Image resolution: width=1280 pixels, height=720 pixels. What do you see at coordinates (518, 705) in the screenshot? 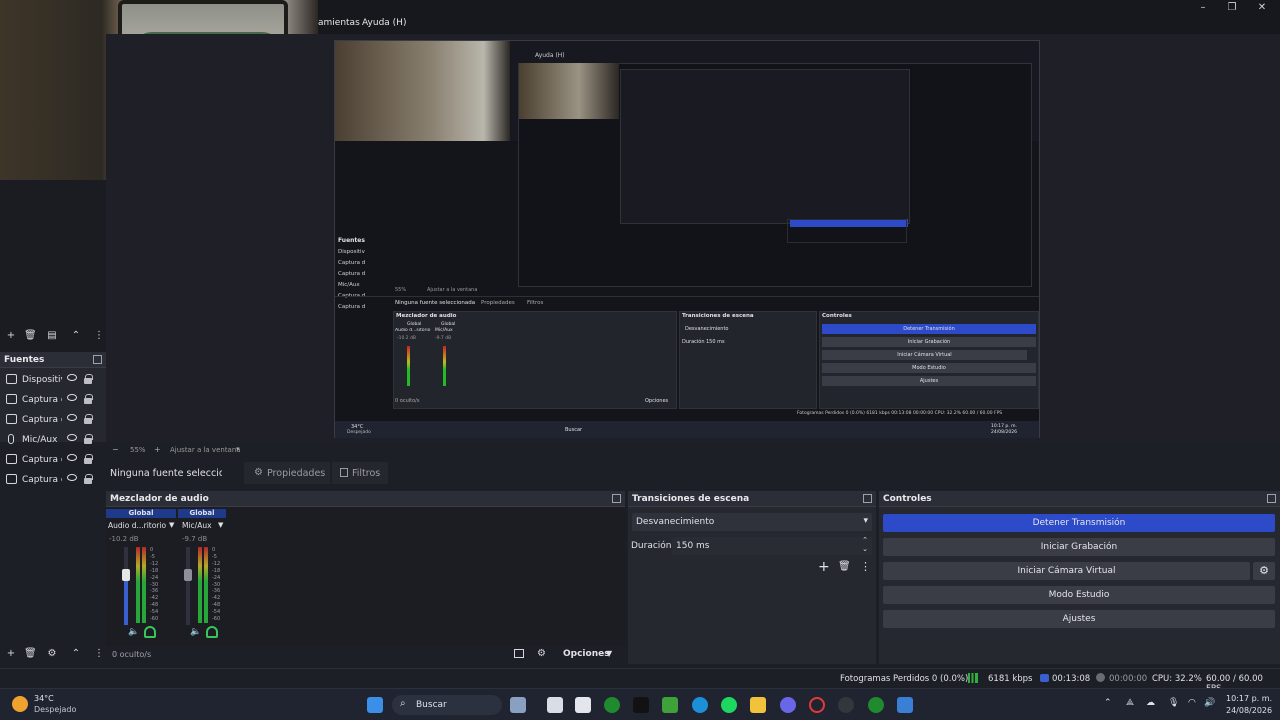
I see `search-widget-icon` at bounding box center [518, 705].